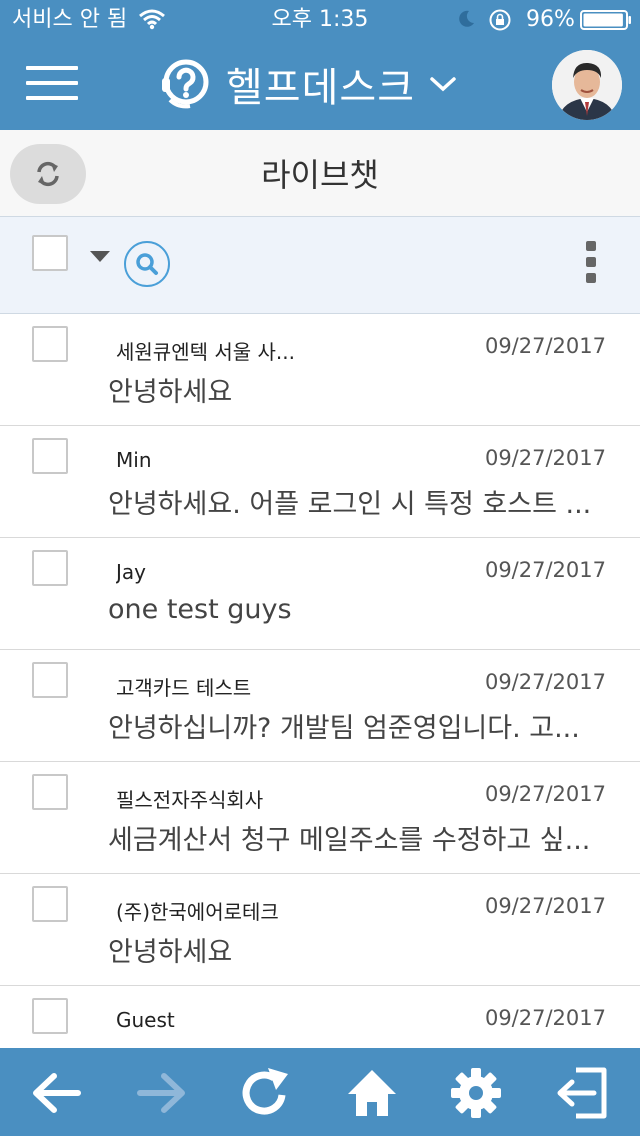 This screenshot has height=1136, width=640. Describe the element at coordinates (591, 267) in the screenshot. I see `more-options-button` at that location.